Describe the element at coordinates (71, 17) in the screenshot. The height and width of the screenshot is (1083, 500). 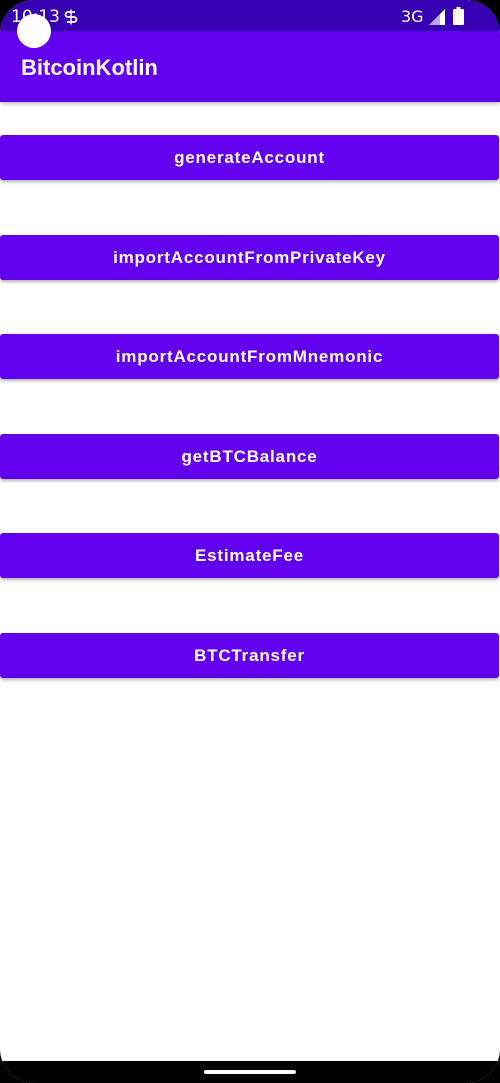
I see `sim-s-icon` at that location.